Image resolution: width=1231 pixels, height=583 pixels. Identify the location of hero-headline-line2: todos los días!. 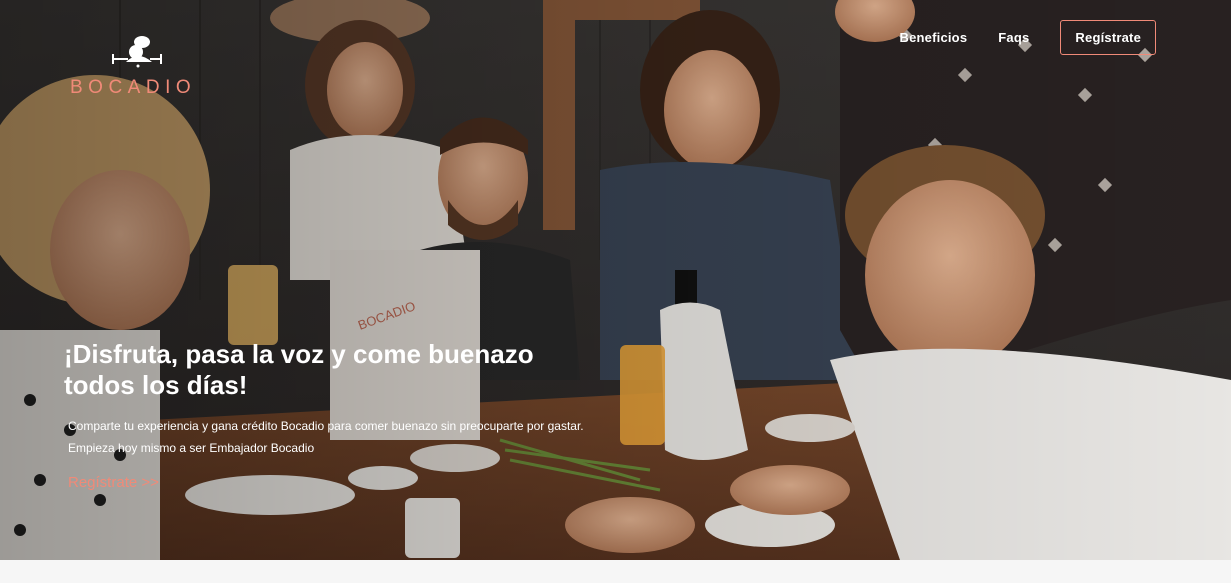
(156, 385).